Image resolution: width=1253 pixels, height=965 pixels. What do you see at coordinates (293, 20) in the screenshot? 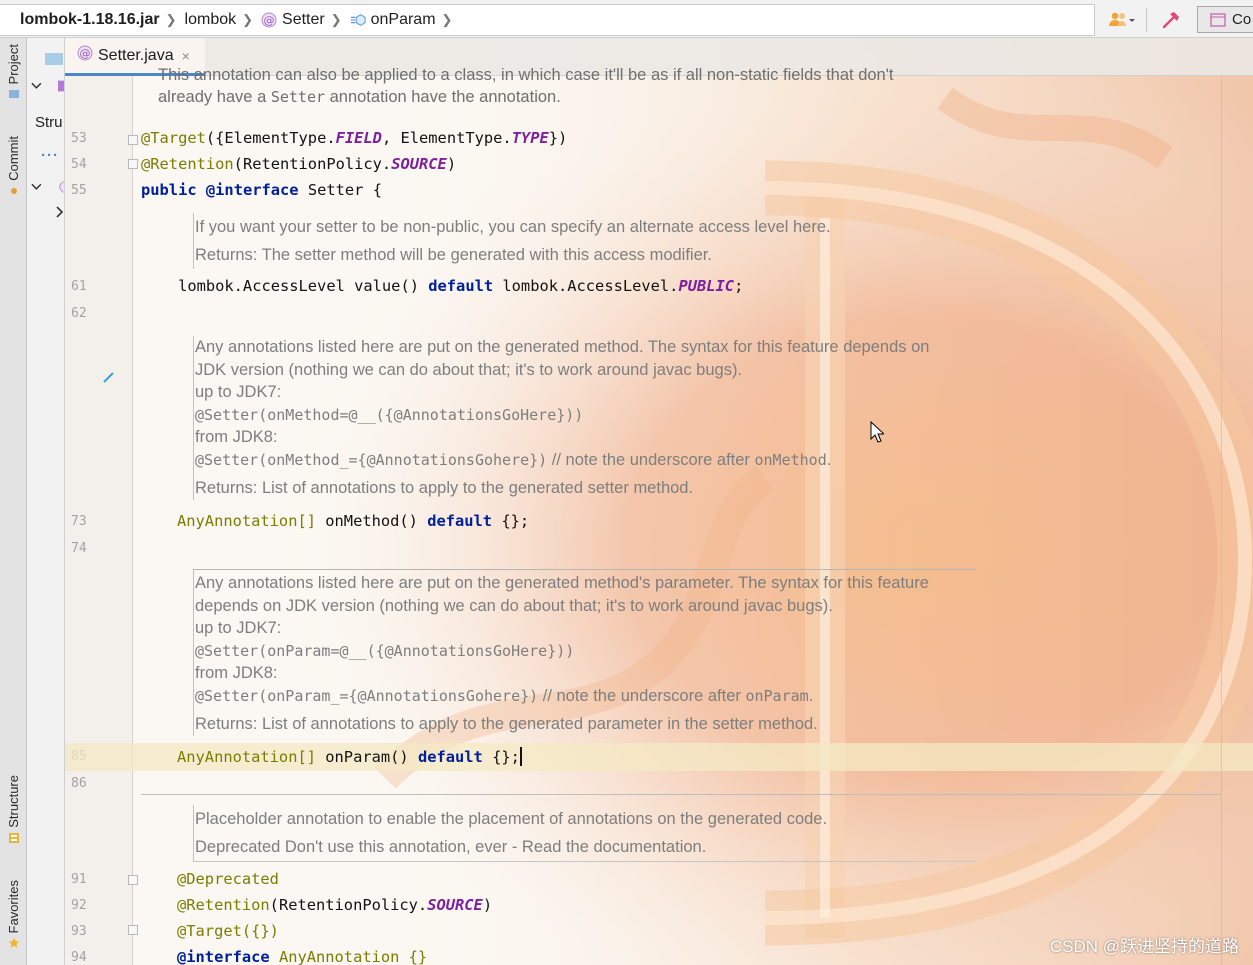
I see `breadcrumb-item-setter: @ Setter` at bounding box center [293, 20].